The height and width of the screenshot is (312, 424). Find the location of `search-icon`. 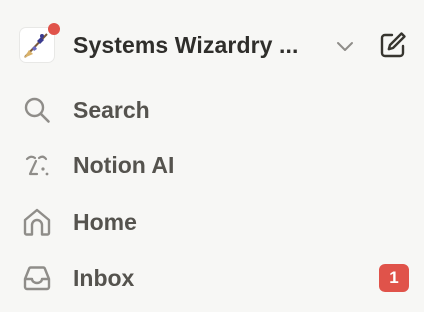

search-icon is located at coordinates (37, 110).